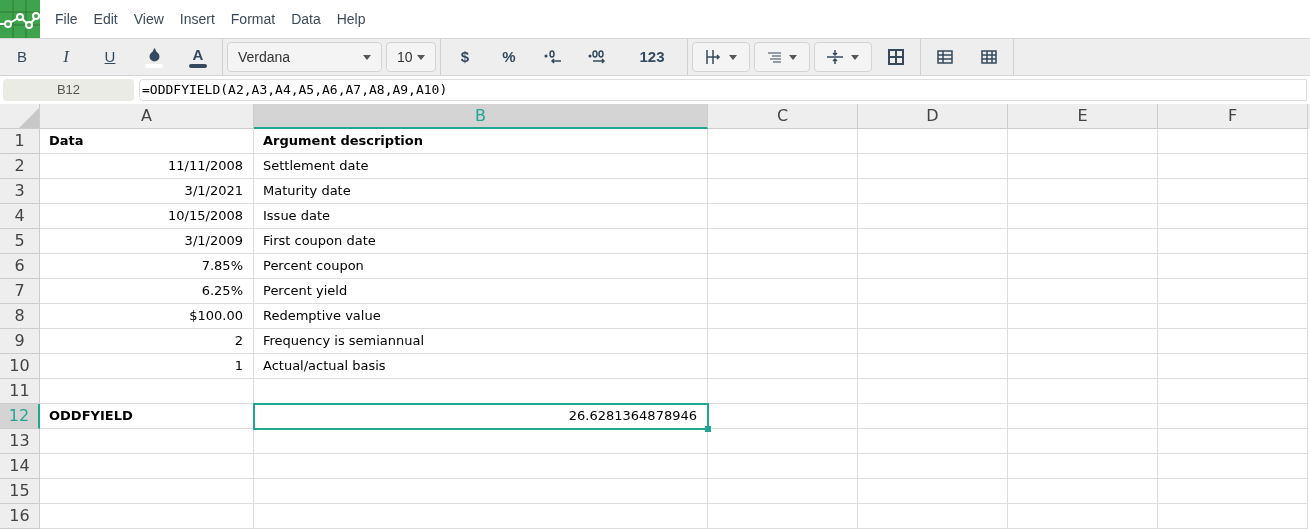  What do you see at coordinates (105, 19) in the screenshot?
I see `menu-item: Edit` at bounding box center [105, 19].